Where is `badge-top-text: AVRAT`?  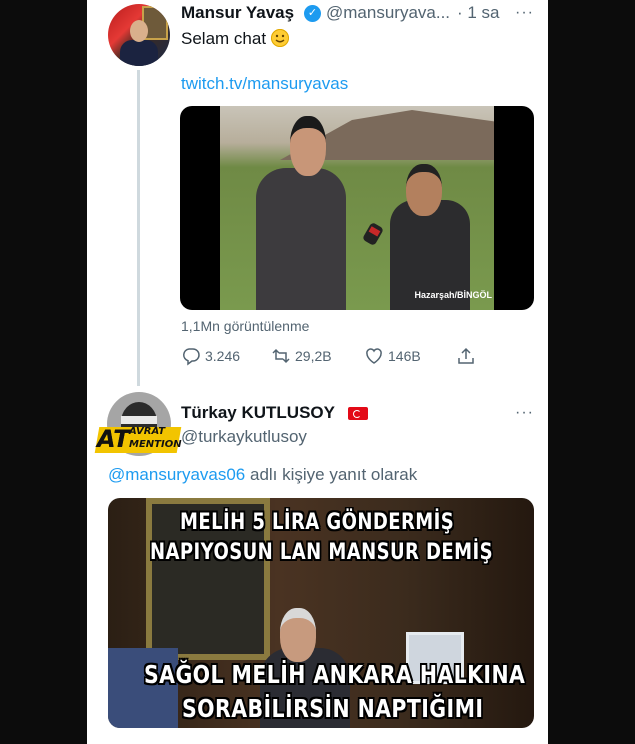 badge-top-text: AVRAT is located at coordinates (147, 431).